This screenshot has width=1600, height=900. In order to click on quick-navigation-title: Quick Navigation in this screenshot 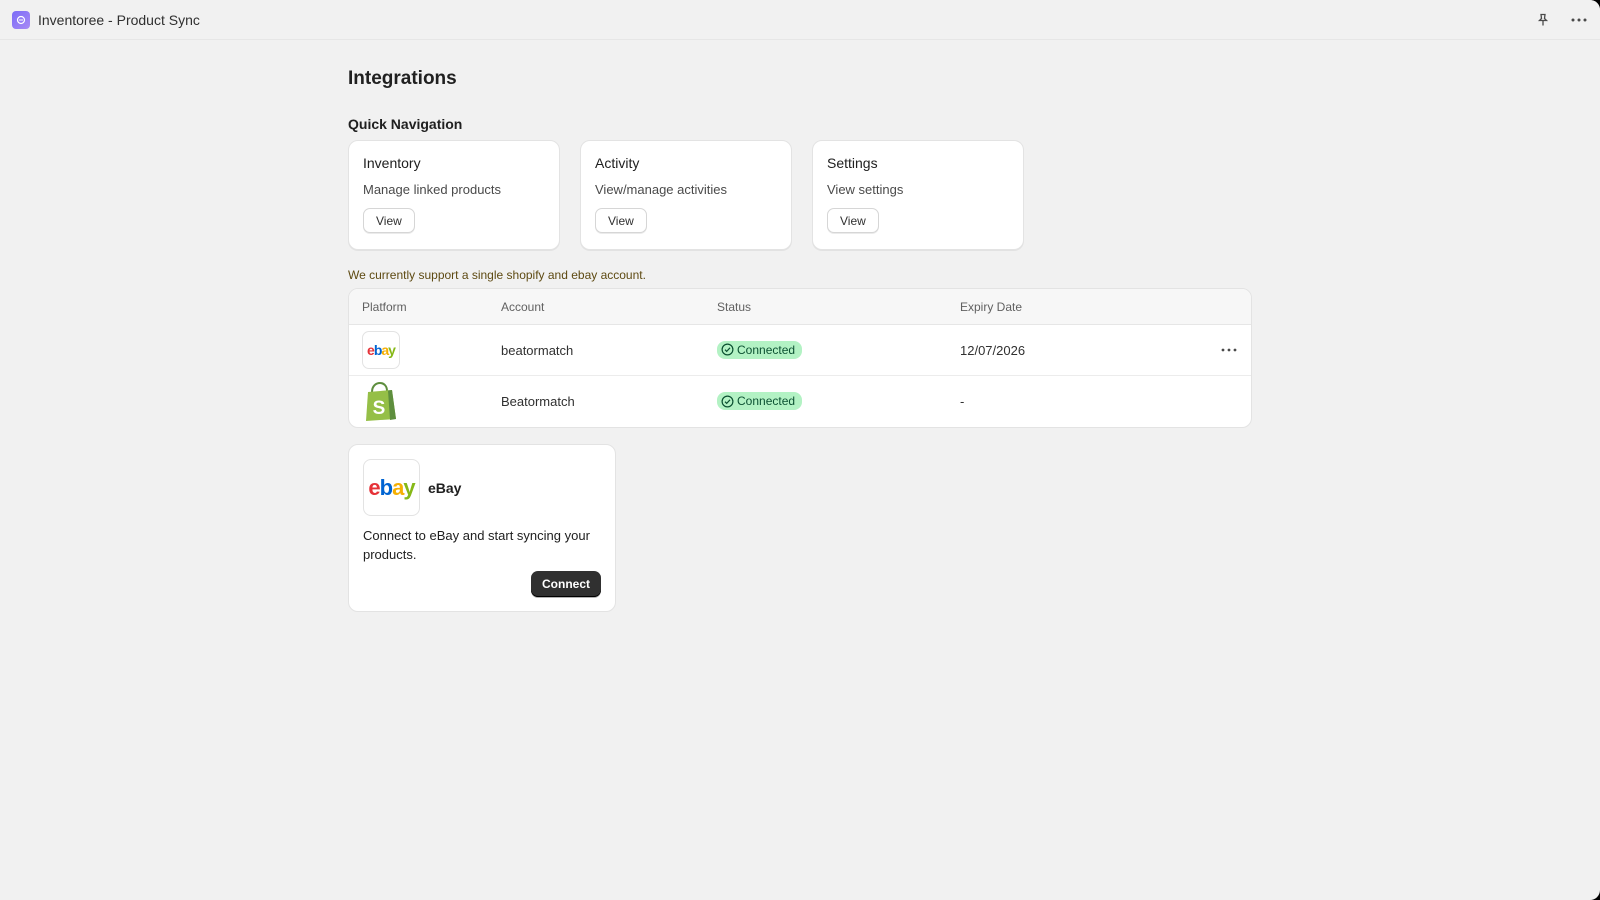, I will do `click(405, 124)`.